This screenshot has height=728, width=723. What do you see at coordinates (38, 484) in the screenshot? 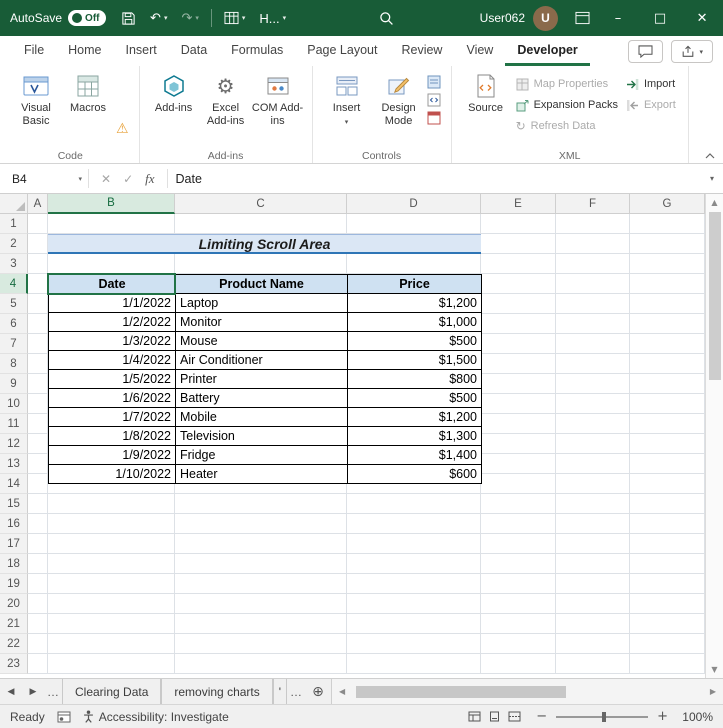
I see `cell-A14` at bounding box center [38, 484].